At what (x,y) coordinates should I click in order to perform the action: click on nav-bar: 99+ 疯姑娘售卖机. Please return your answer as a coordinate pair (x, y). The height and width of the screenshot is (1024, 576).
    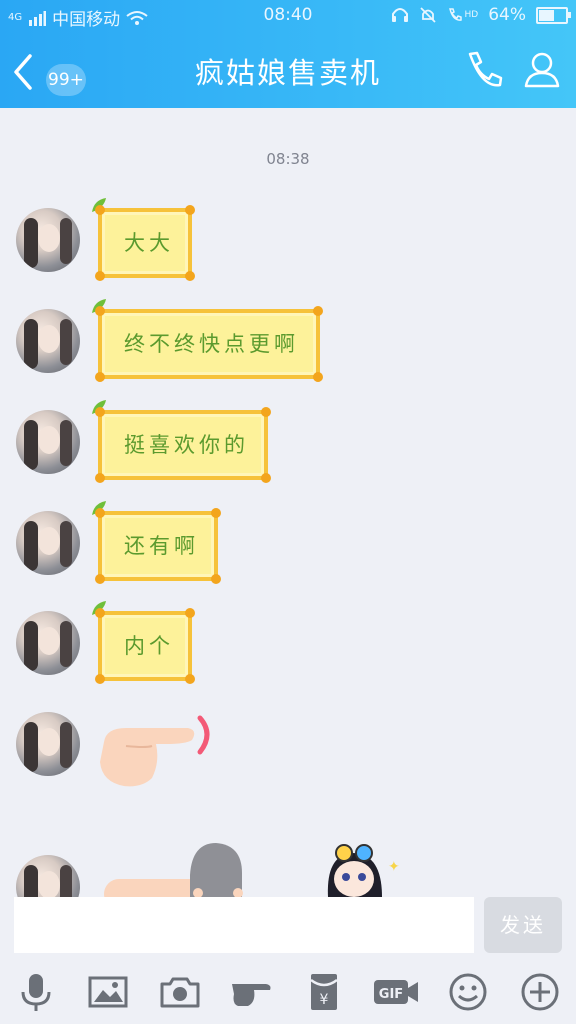
    Looking at the image, I should click on (288, 72).